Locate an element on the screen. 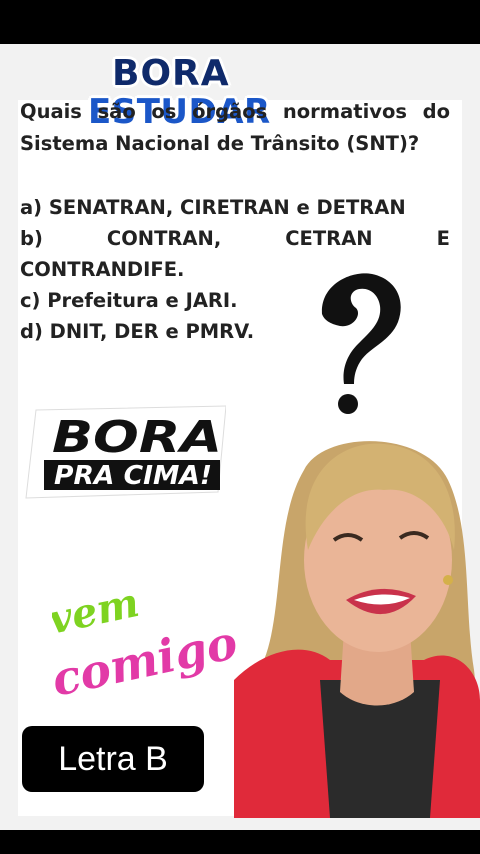  answer-letra-b-button: Letra B is located at coordinates (113, 759).